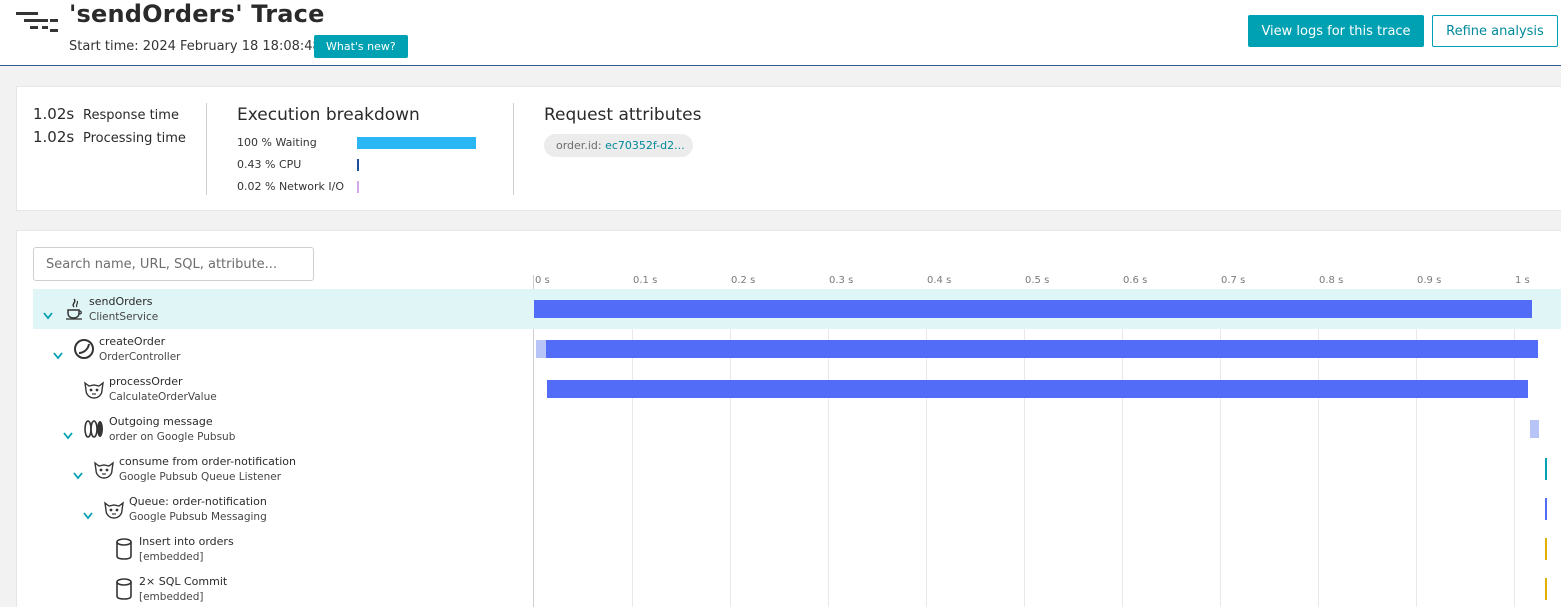 The width and height of the screenshot is (1561, 607). What do you see at coordinates (358, 165) in the screenshot?
I see `breakdown-bar-cpu` at bounding box center [358, 165].